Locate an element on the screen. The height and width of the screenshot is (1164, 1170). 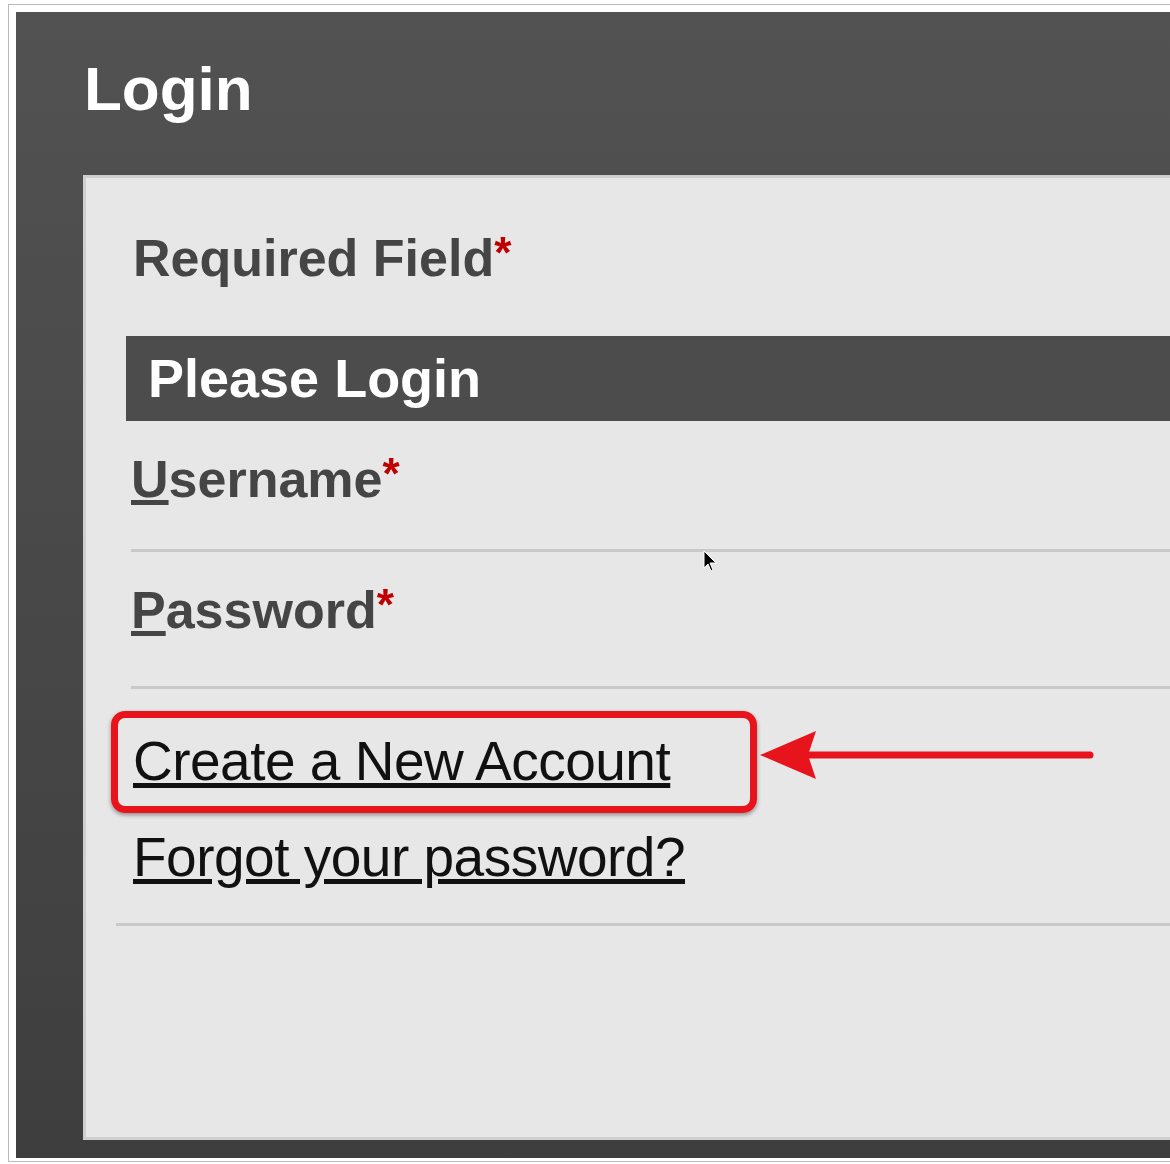
required-note: Required Field* is located at coordinates (322, 258).